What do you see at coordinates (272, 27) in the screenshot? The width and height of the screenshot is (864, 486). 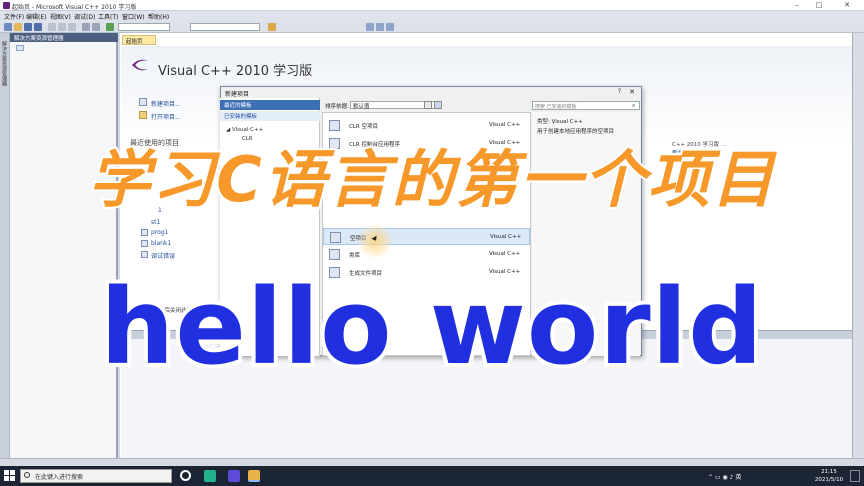 I see `find-icon` at bounding box center [272, 27].